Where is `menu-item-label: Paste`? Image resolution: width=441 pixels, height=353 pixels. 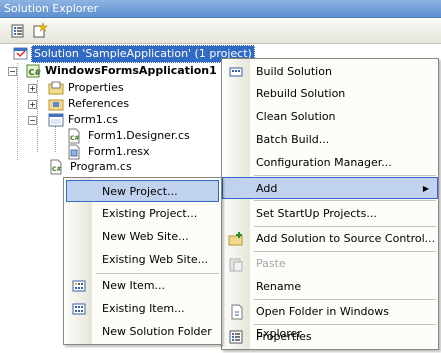
menu-item-label: Paste is located at coordinates (271, 263).